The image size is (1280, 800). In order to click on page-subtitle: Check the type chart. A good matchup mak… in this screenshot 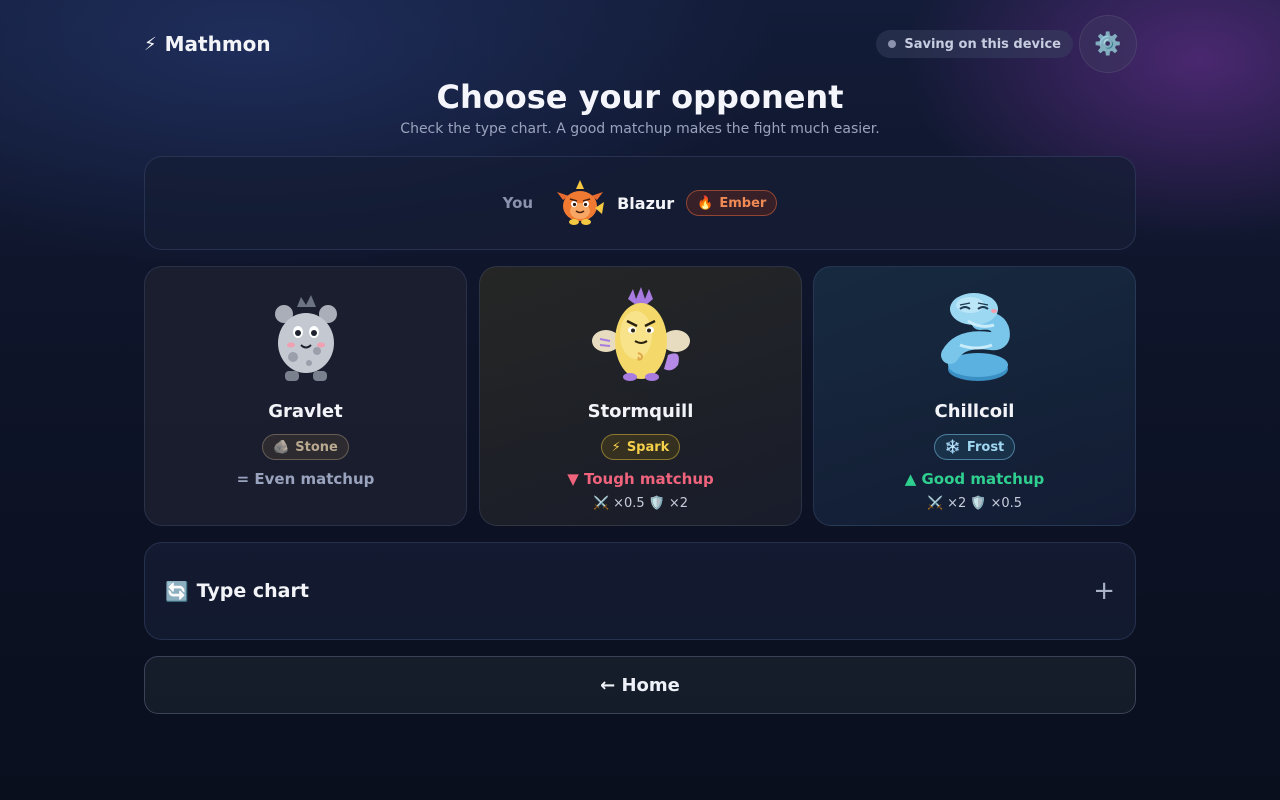, I will do `click(640, 129)`.